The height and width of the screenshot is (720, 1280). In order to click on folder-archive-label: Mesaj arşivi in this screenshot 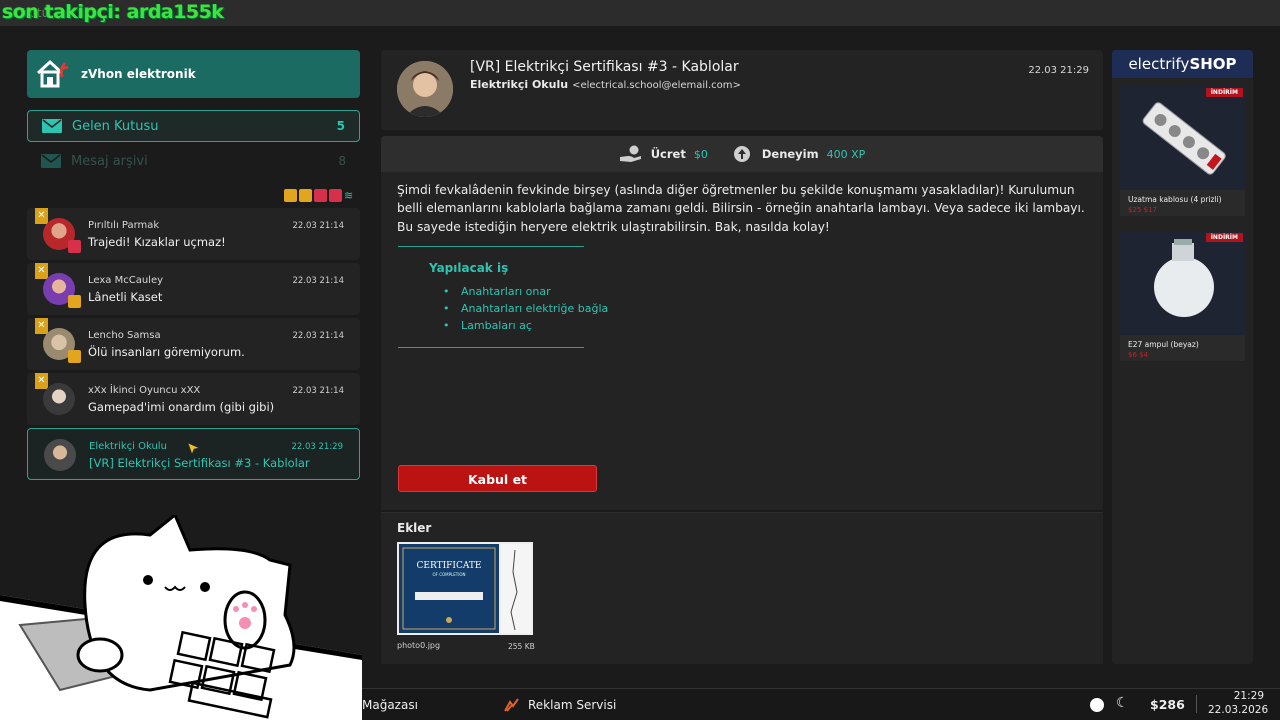, I will do `click(109, 161)`.